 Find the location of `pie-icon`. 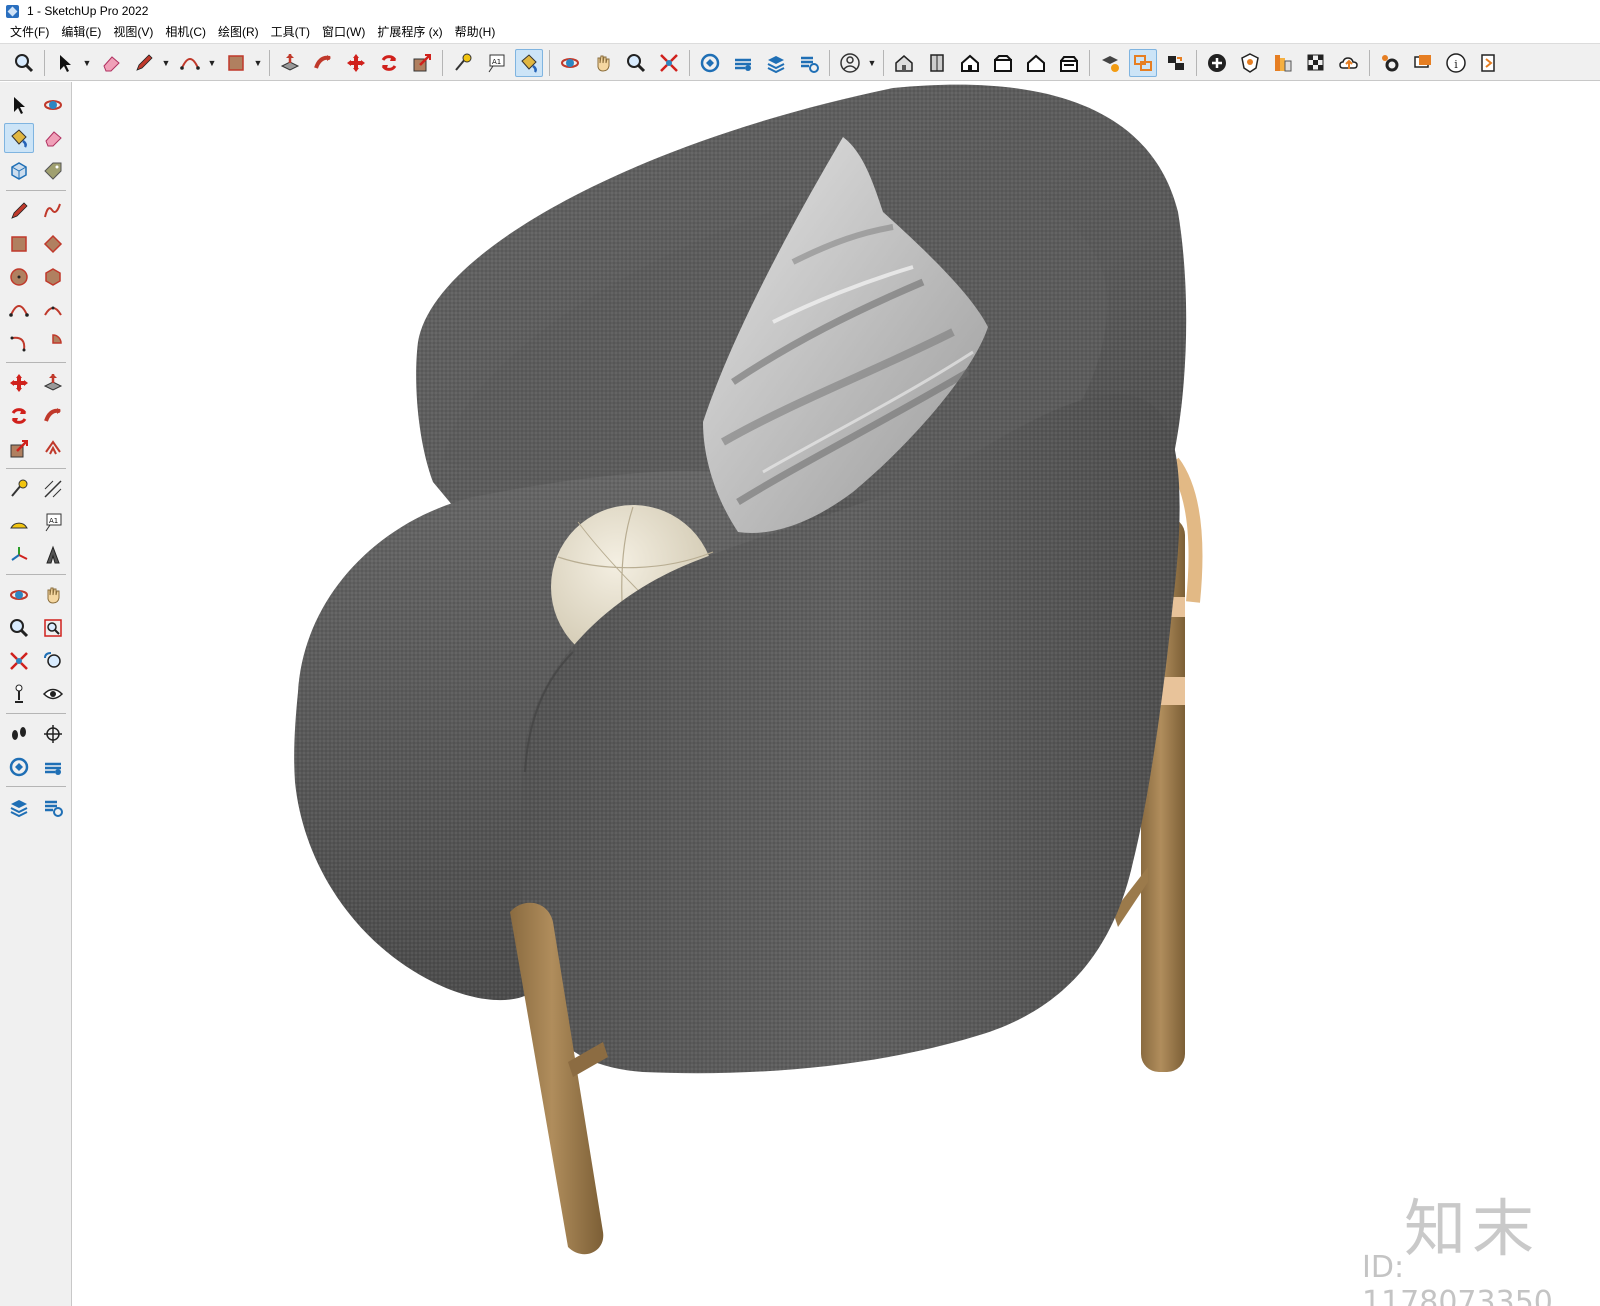

pie-icon is located at coordinates (53, 343).